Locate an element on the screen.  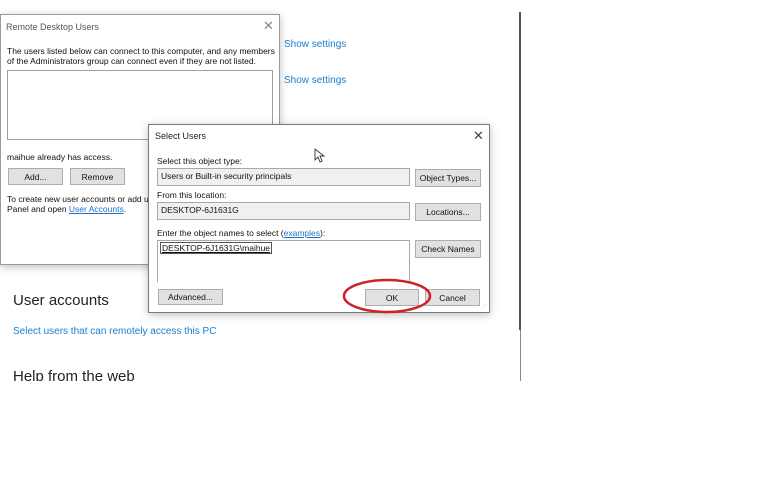
names-label-suffix: ): is located at coordinates (323, 233).